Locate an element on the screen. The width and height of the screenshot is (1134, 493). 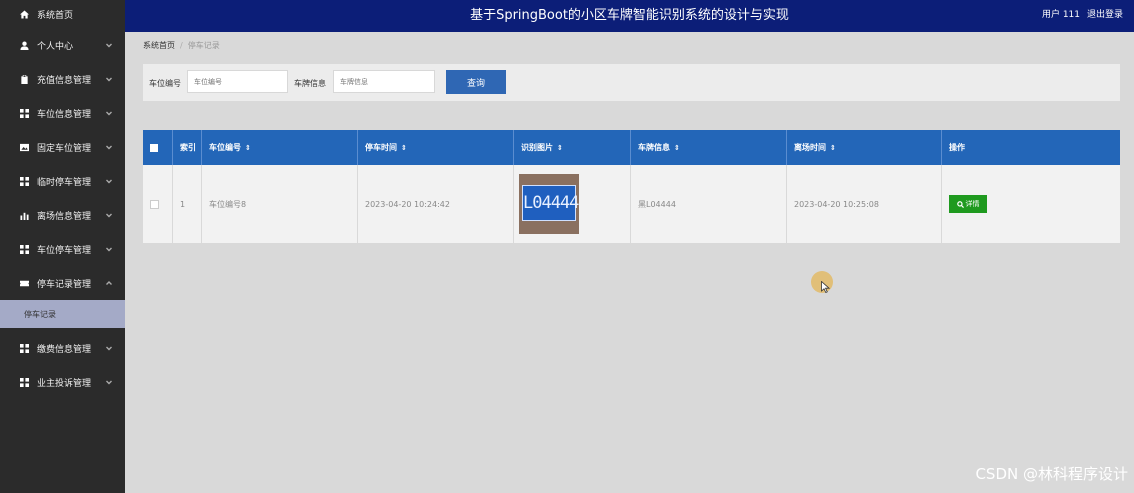
cell-plate-info: 黑L04444 is located at coordinates (709, 204).